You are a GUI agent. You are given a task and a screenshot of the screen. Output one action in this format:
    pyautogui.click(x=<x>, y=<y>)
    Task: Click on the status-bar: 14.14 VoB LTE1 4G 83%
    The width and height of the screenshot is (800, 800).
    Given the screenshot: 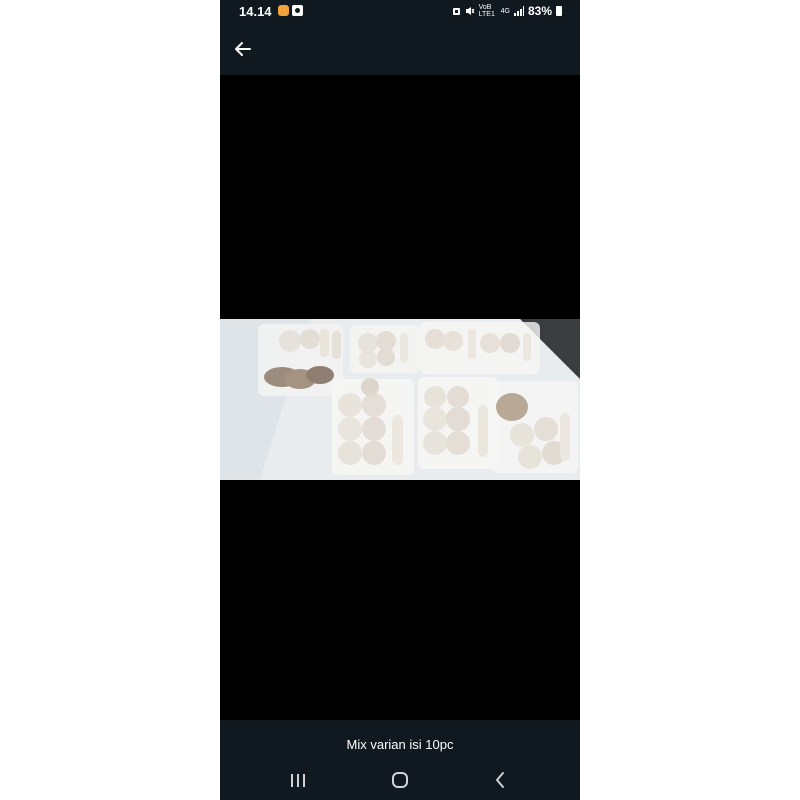 What is the action you would take?
    pyautogui.click(x=400, y=12)
    